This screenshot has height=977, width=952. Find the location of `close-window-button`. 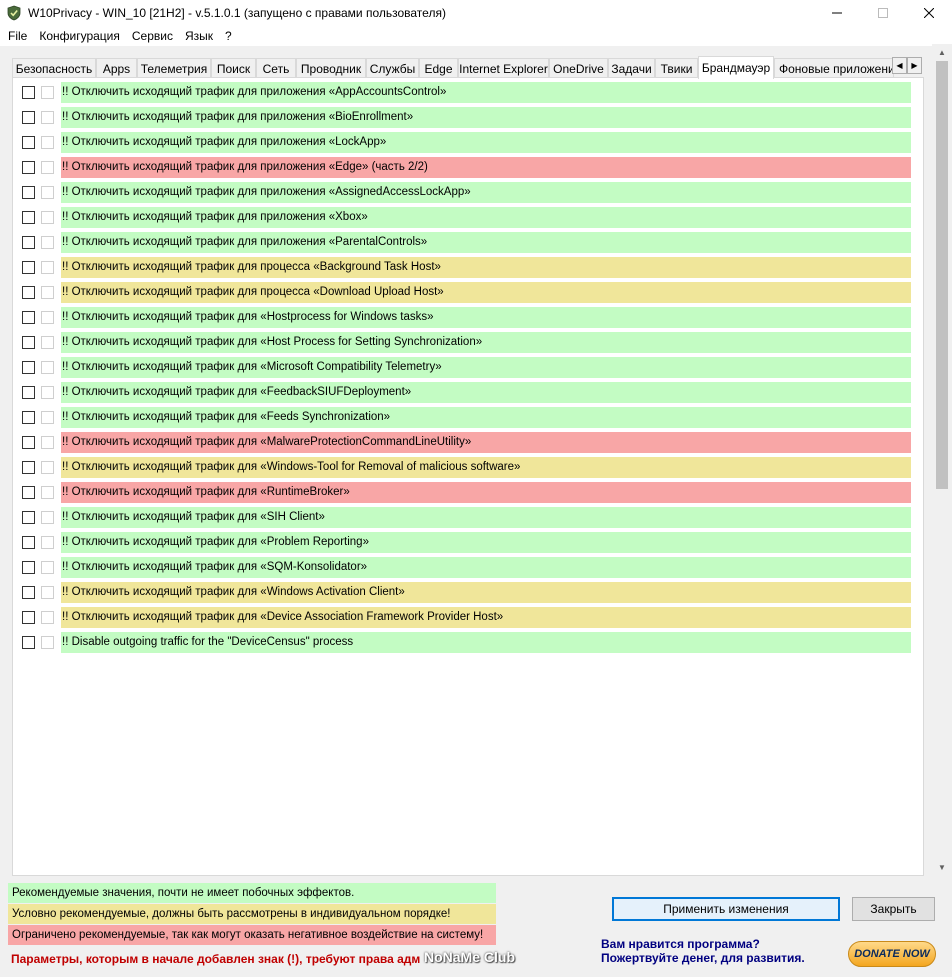

close-window-button is located at coordinates (929, 13).